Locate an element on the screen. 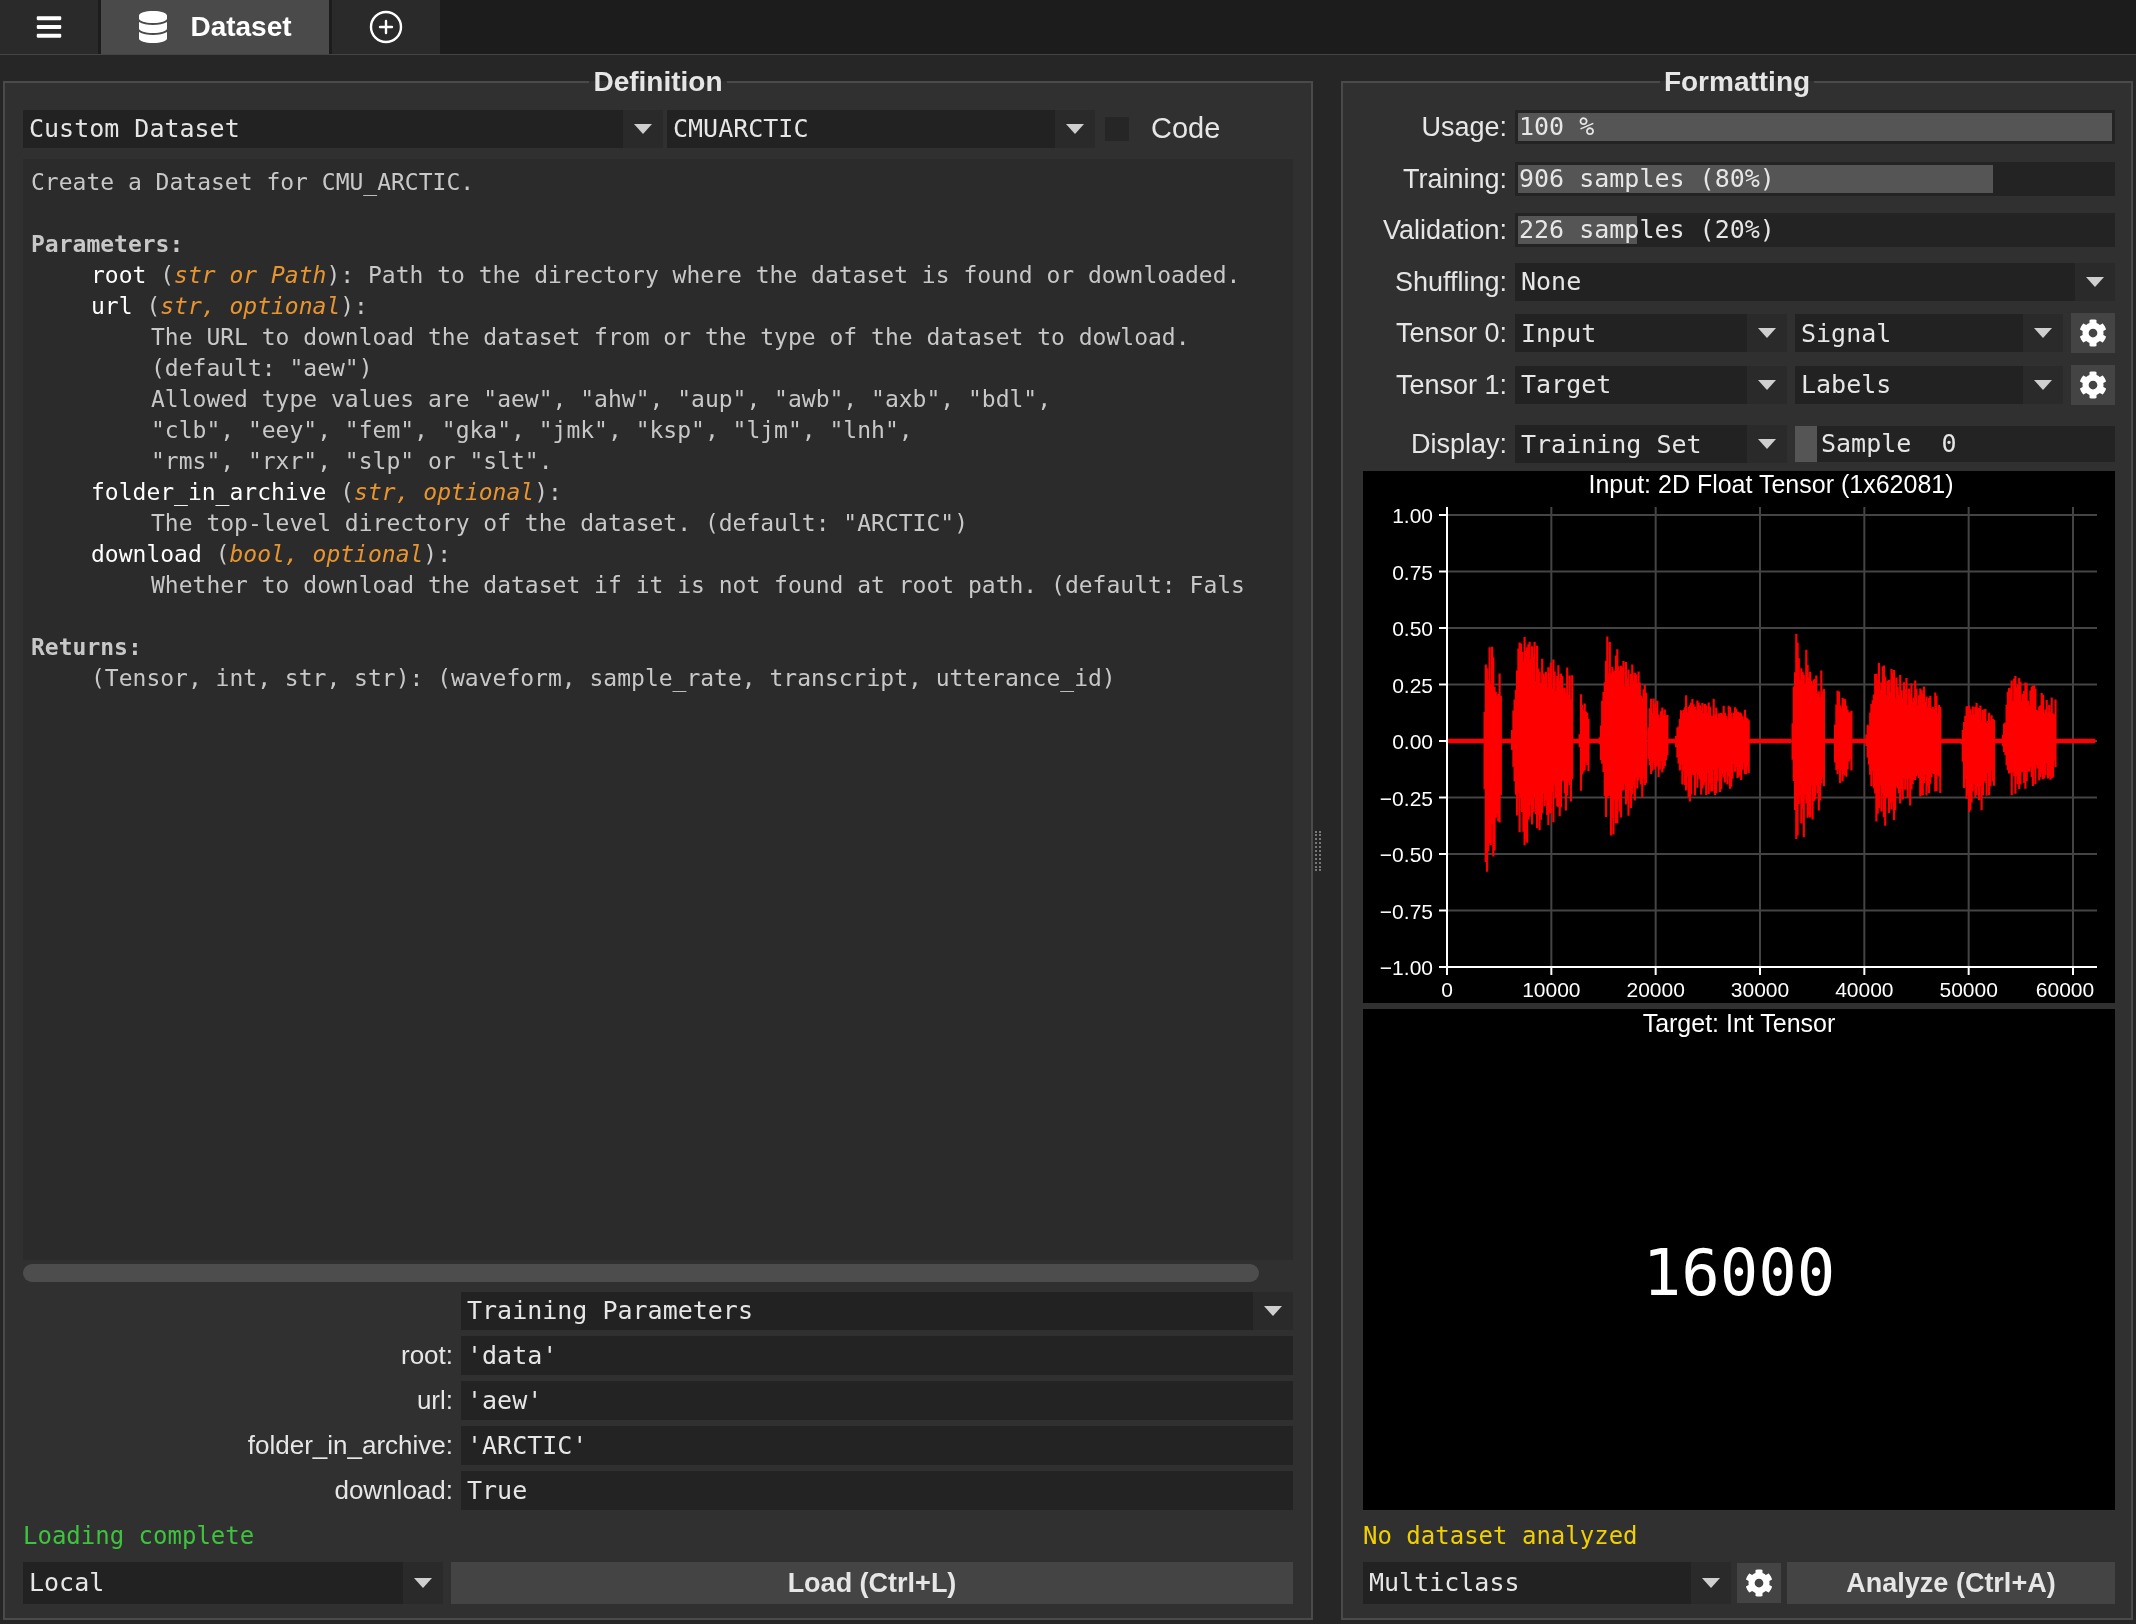  axis-label: 0 is located at coordinates (1447, 989).